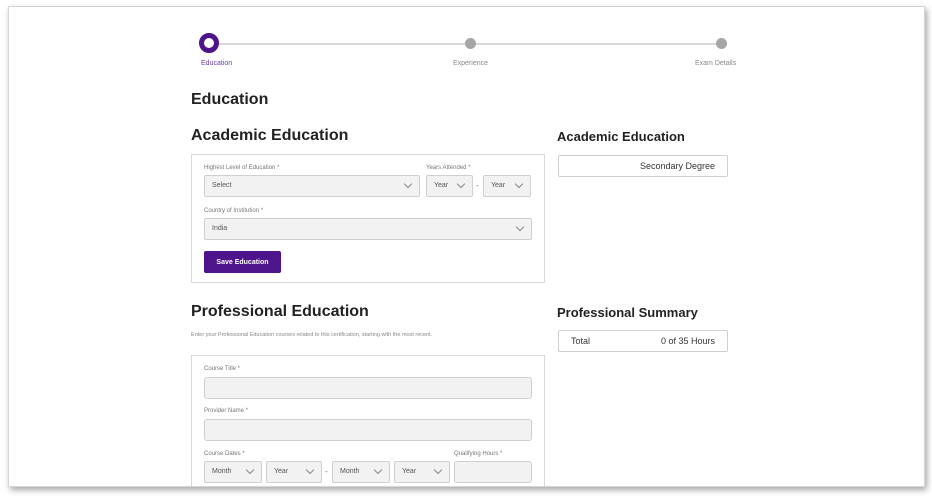  I want to click on save-education-button: Save Education, so click(242, 262).